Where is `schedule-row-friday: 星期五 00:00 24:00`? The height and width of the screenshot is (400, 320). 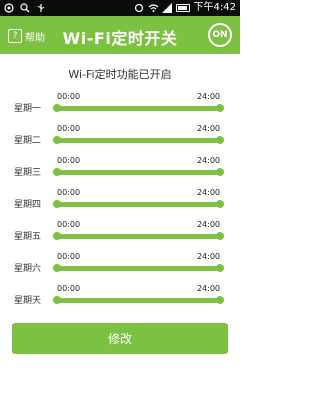 schedule-row-friday: 星期五 00:00 24:00 is located at coordinates (120, 235).